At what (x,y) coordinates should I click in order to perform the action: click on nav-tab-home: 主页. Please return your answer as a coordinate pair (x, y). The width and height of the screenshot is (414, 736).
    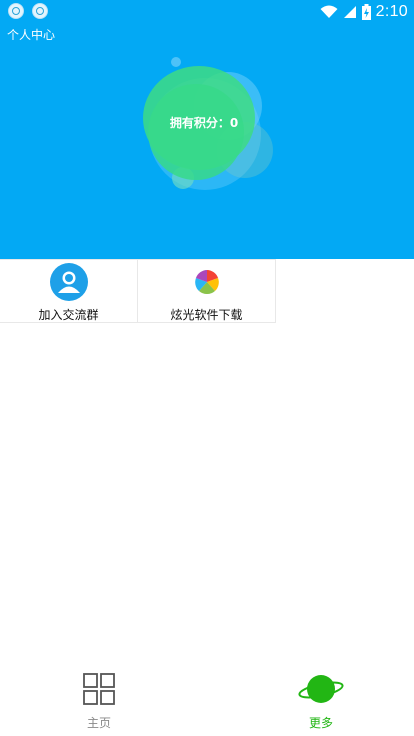
    Looking at the image, I should click on (99, 700).